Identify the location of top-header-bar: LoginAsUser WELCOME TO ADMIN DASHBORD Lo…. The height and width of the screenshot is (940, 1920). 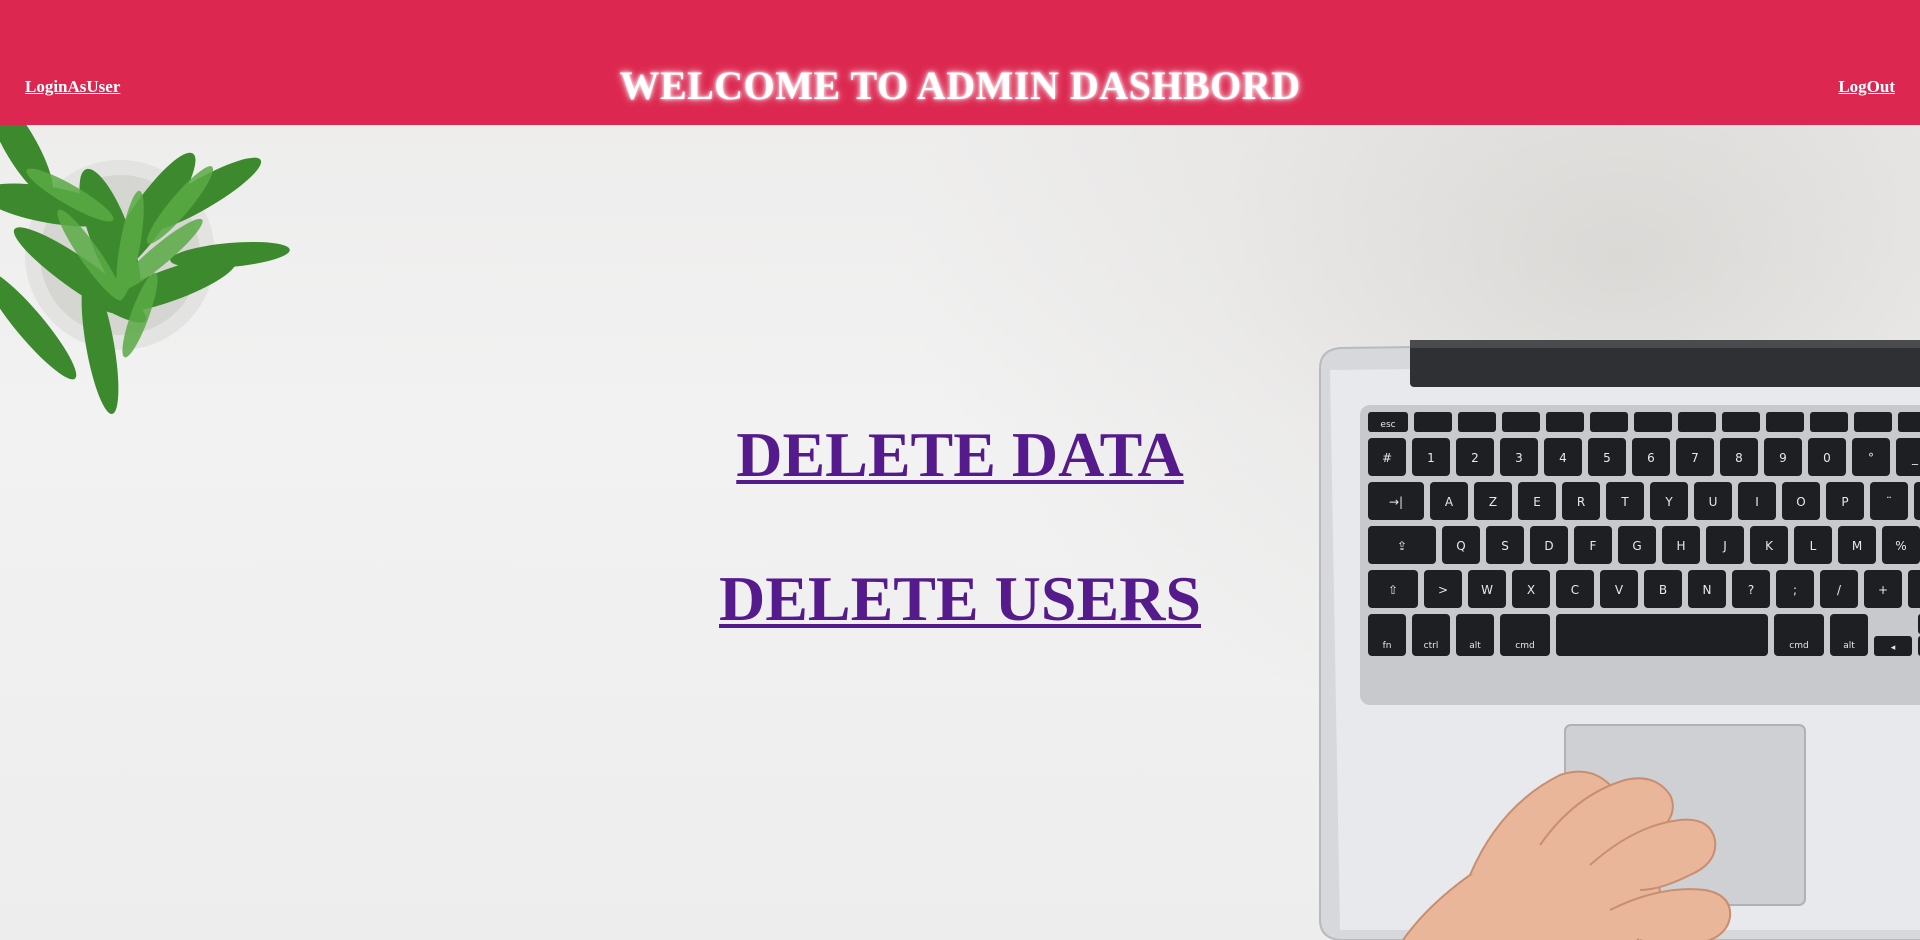
(960, 62).